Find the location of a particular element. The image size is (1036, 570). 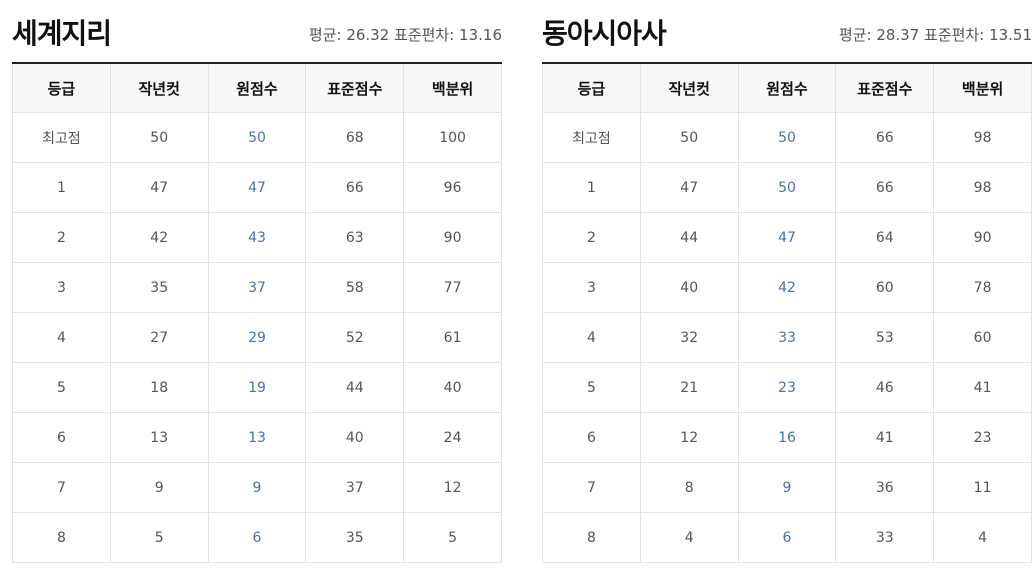

cell-last-year-cut: 32 is located at coordinates (689, 337).